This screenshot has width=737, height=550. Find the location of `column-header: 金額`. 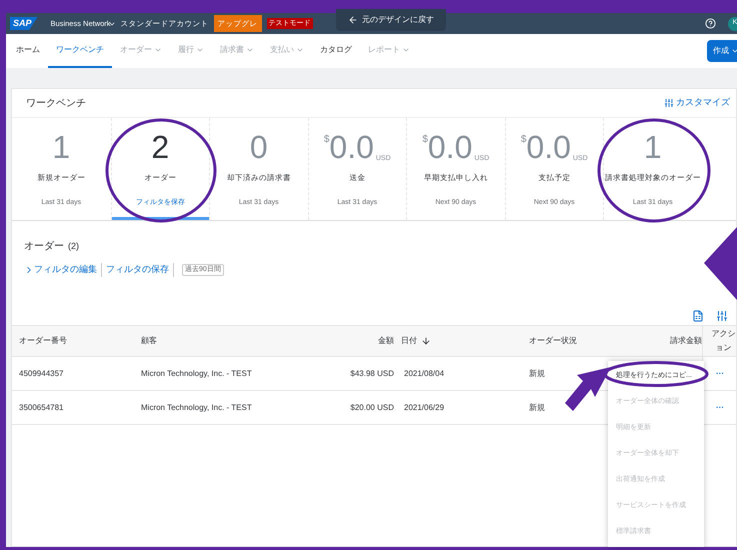

column-header: 金額 is located at coordinates (386, 341).